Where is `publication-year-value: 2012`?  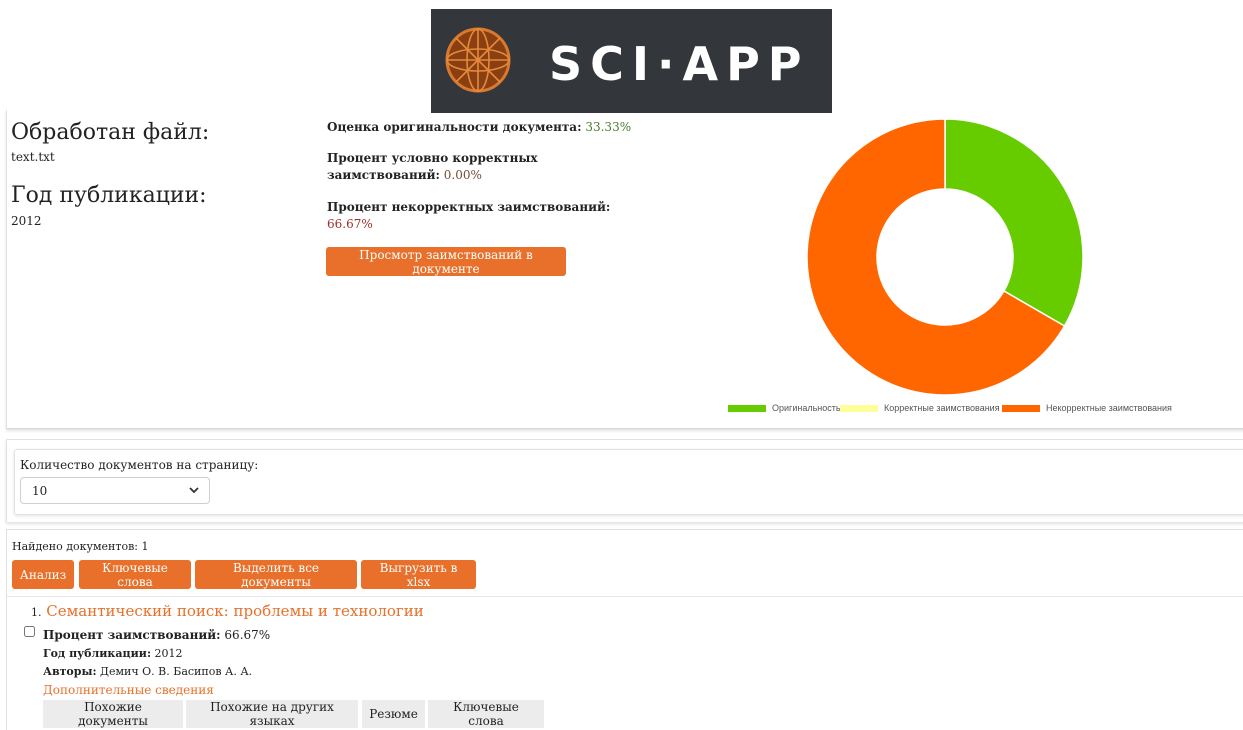 publication-year-value: 2012 is located at coordinates (26, 221).